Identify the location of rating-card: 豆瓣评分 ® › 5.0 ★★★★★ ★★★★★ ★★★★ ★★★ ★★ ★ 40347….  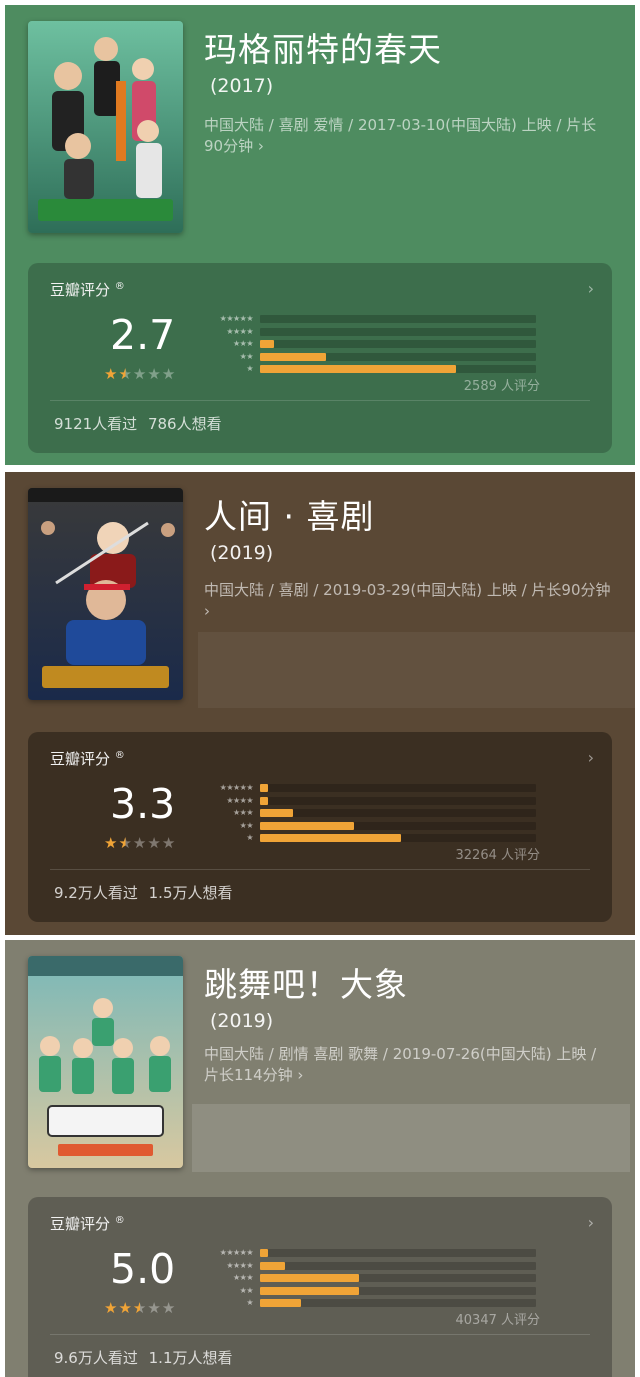
(320, 1287).